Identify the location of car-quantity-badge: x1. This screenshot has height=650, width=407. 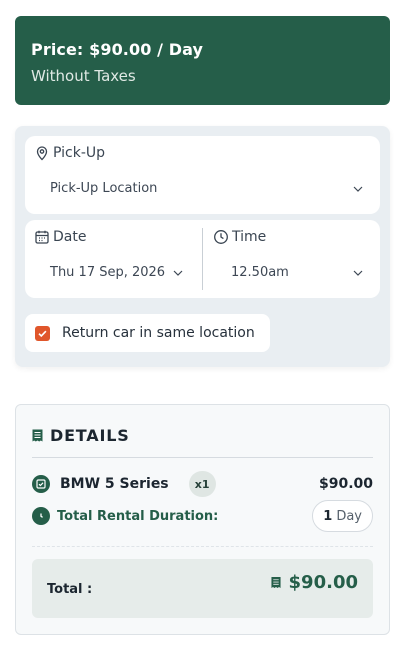
(202, 484).